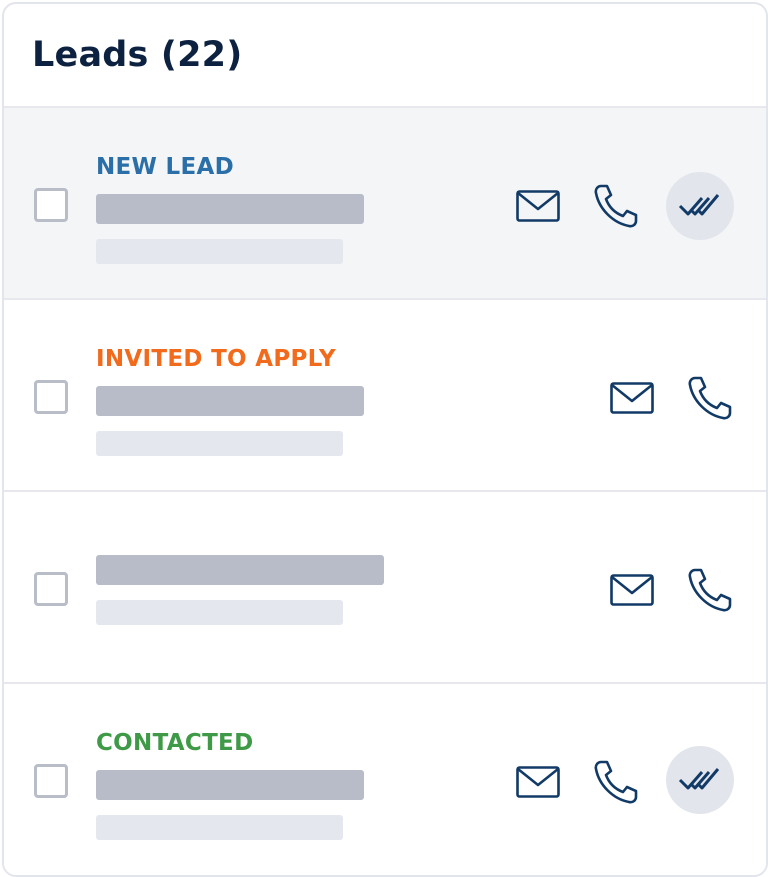  What do you see at coordinates (216, 359) in the screenshot?
I see `status-label: INVITED TO APPLY` at bounding box center [216, 359].